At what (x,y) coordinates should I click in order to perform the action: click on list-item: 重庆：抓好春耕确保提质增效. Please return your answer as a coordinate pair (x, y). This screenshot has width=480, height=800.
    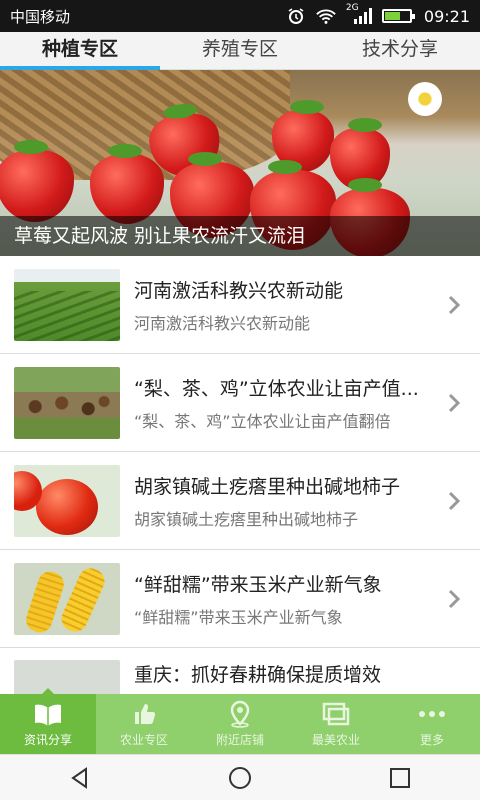
    Looking at the image, I should click on (240, 671).